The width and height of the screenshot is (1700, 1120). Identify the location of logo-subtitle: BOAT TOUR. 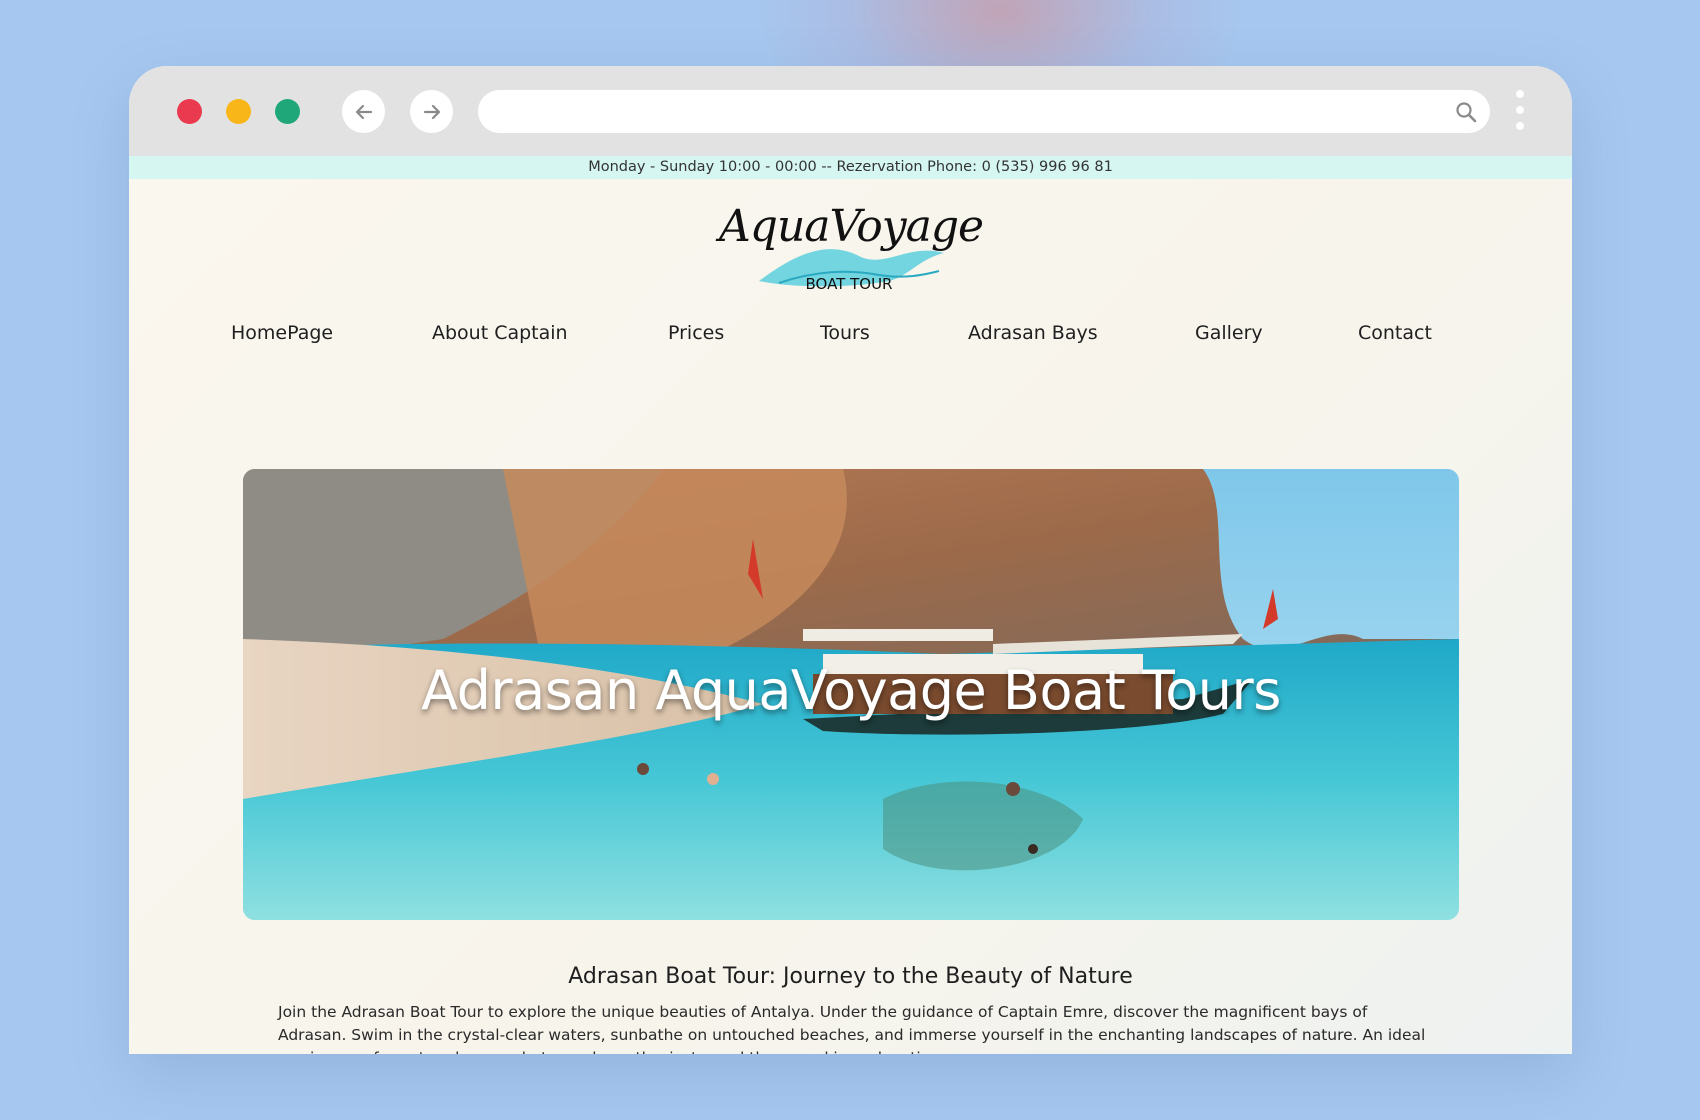
(849, 284).